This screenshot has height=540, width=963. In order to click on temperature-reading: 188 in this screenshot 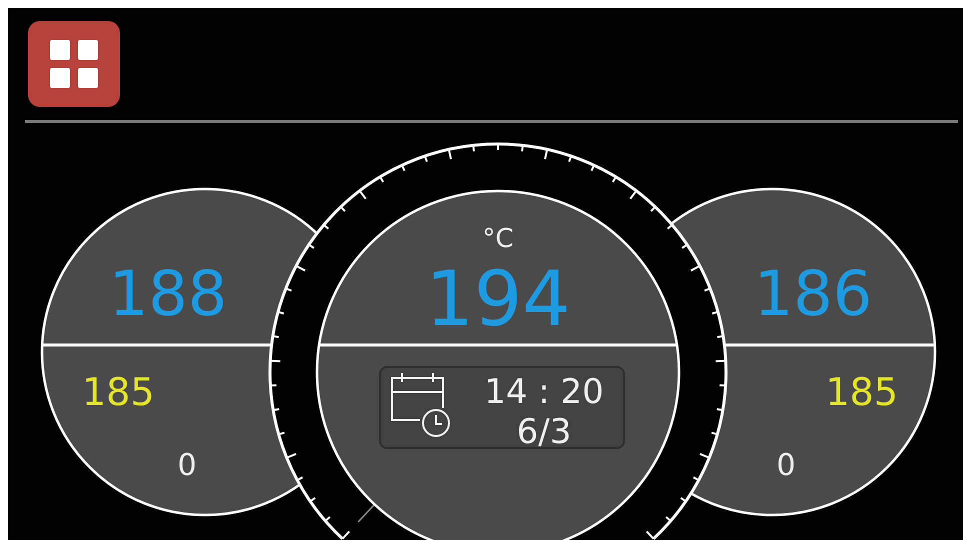, I will do `click(168, 293)`.